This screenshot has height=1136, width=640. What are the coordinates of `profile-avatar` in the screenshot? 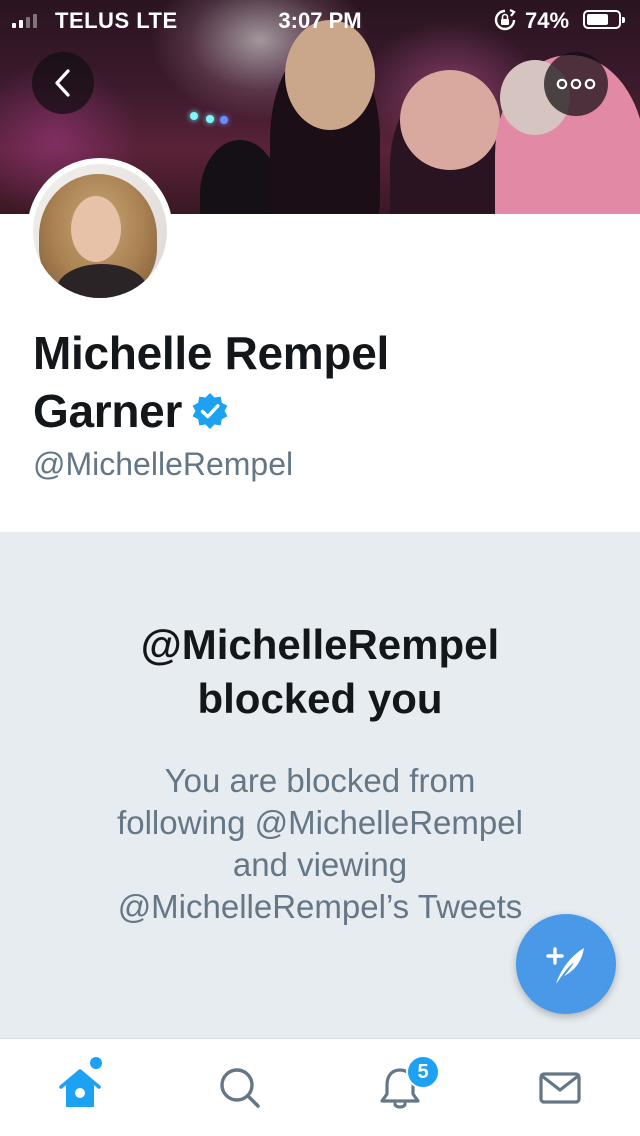 It's located at (100, 231).